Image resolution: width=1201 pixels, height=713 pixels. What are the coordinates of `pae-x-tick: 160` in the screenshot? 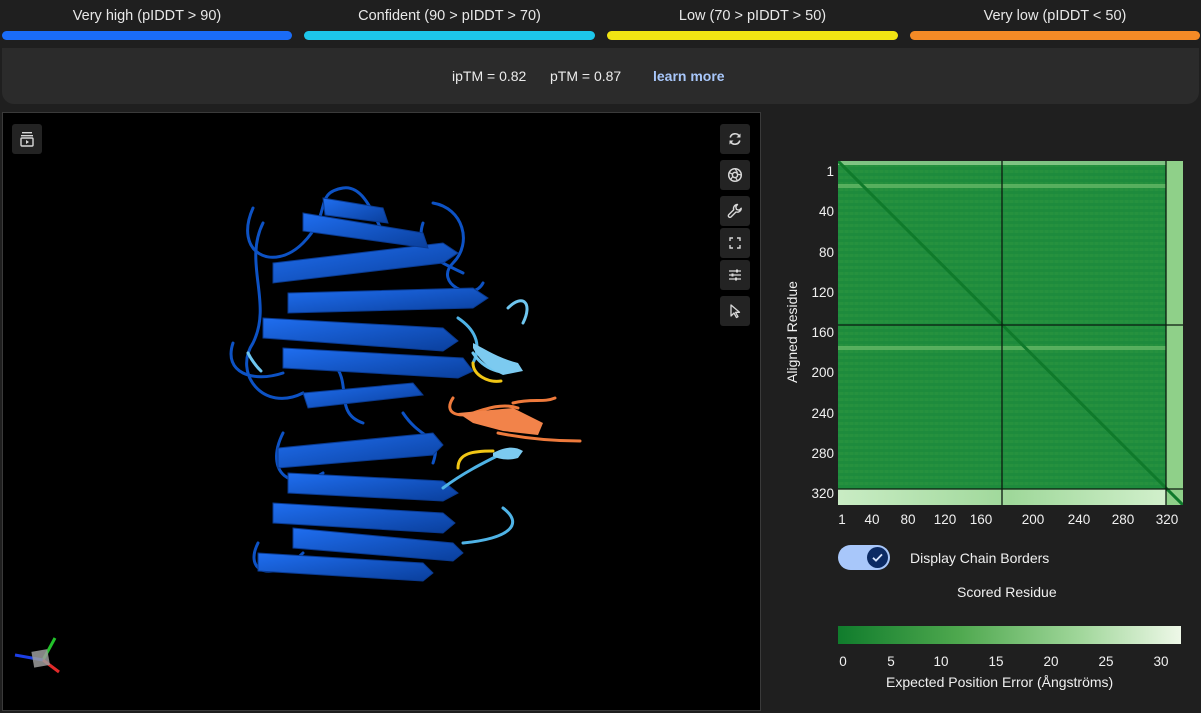 It's located at (981, 519).